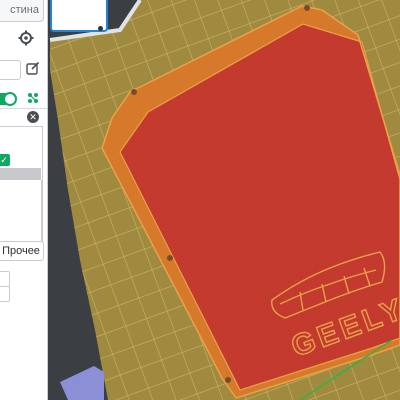 This screenshot has width=400, height=400. I want to click on settings-panel: стина ✕ ✓ Прочее, so click(24, 200).